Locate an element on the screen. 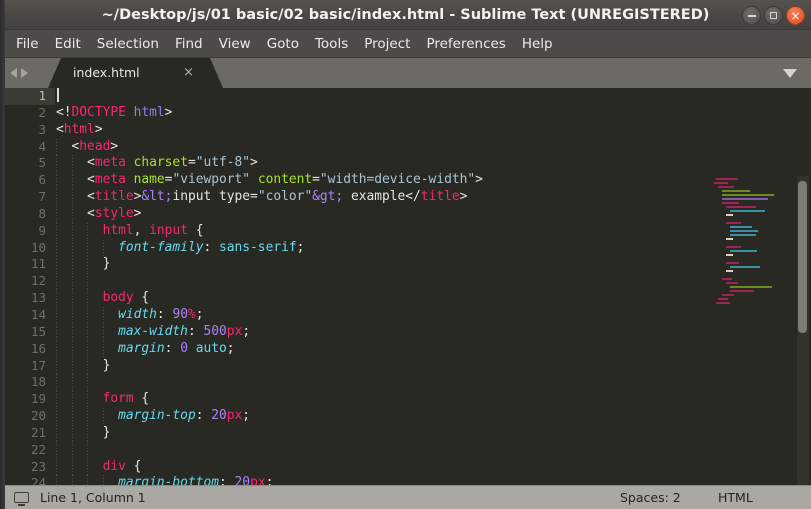 The width and height of the screenshot is (811, 509). maximize-icon is located at coordinates (773, 15).